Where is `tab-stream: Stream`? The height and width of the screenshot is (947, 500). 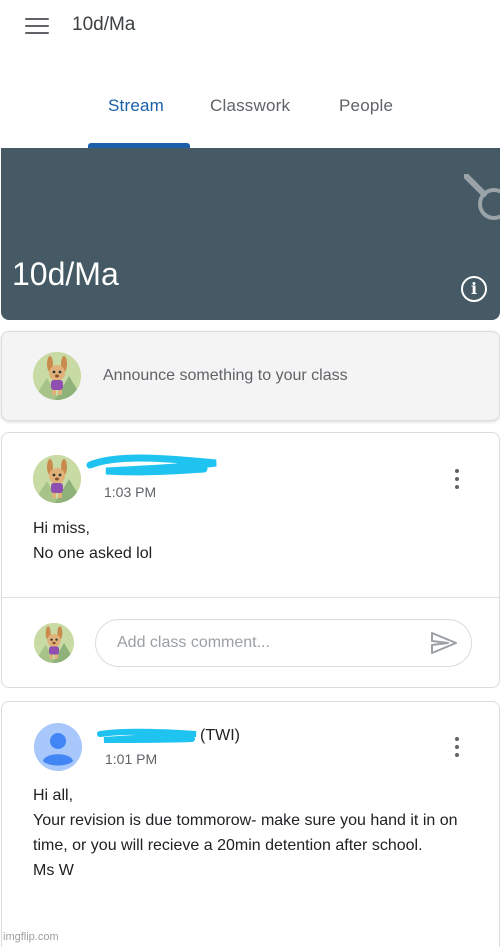
tab-stream: Stream is located at coordinates (136, 106).